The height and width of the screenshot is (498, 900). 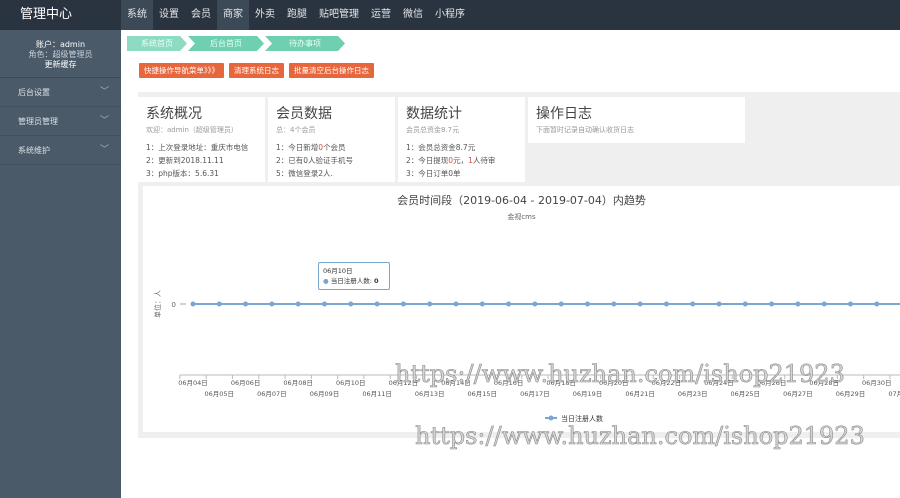 What do you see at coordinates (60, 121) in the screenshot?
I see `sidebar-item-admin-management: 管理员管理 ﹀` at bounding box center [60, 121].